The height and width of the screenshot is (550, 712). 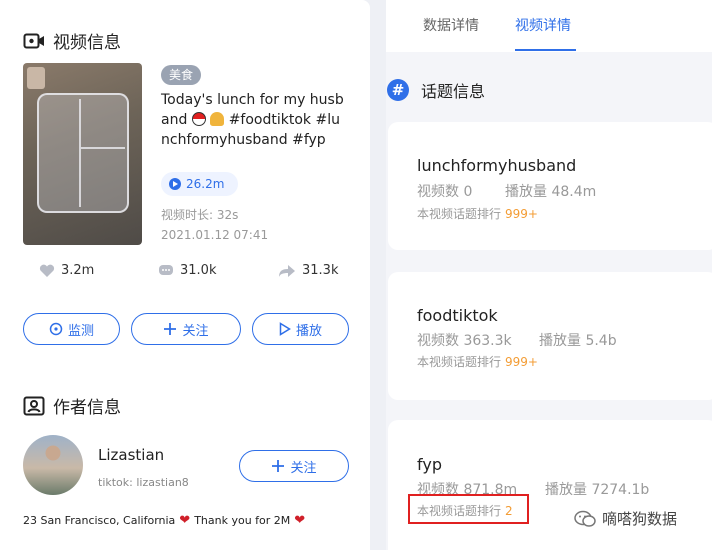 What do you see at coordinates (198, 119) in the screenshot?
I see `pokeball-emoji-icon` at bounding box center [198, 119].